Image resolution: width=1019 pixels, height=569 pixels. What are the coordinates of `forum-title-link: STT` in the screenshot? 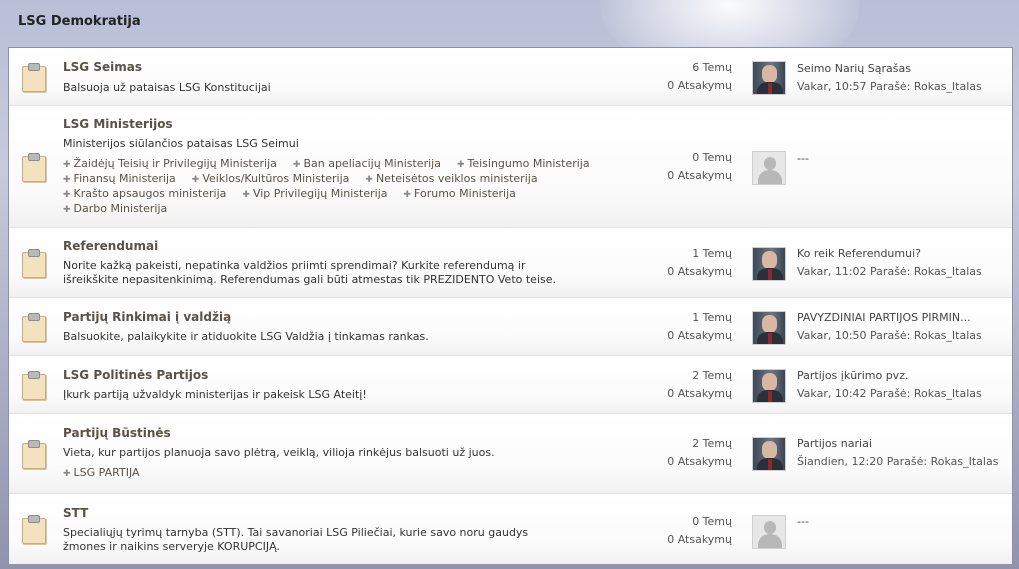 It's located at (75, 513).